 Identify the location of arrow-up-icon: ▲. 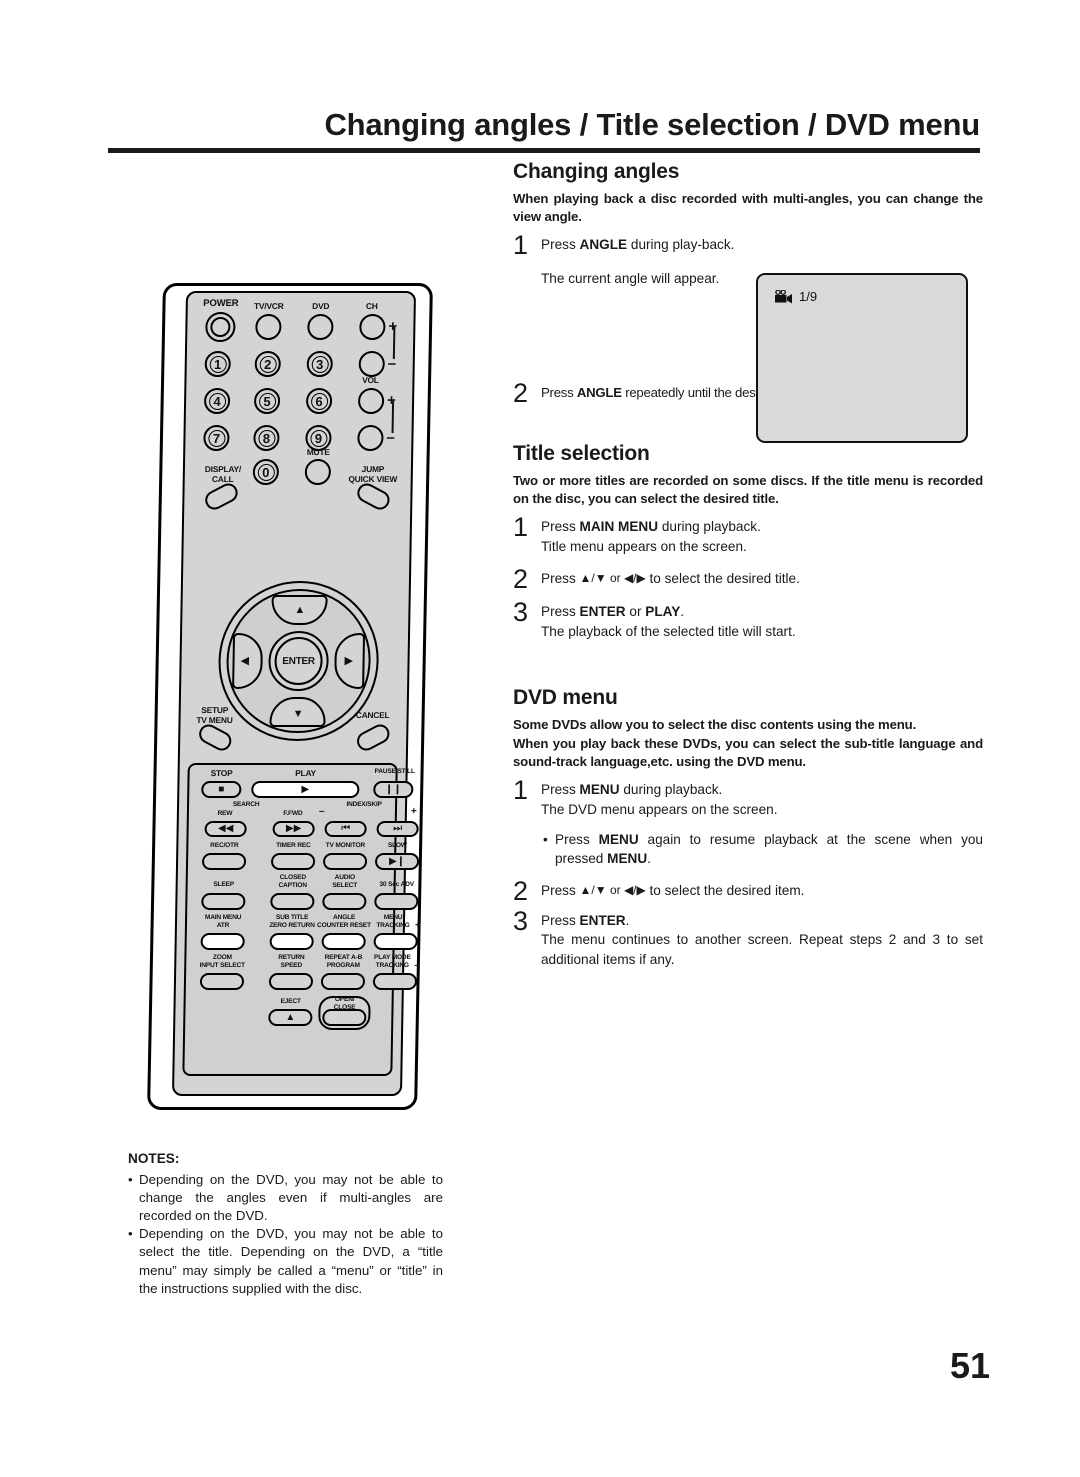
(300, 610).